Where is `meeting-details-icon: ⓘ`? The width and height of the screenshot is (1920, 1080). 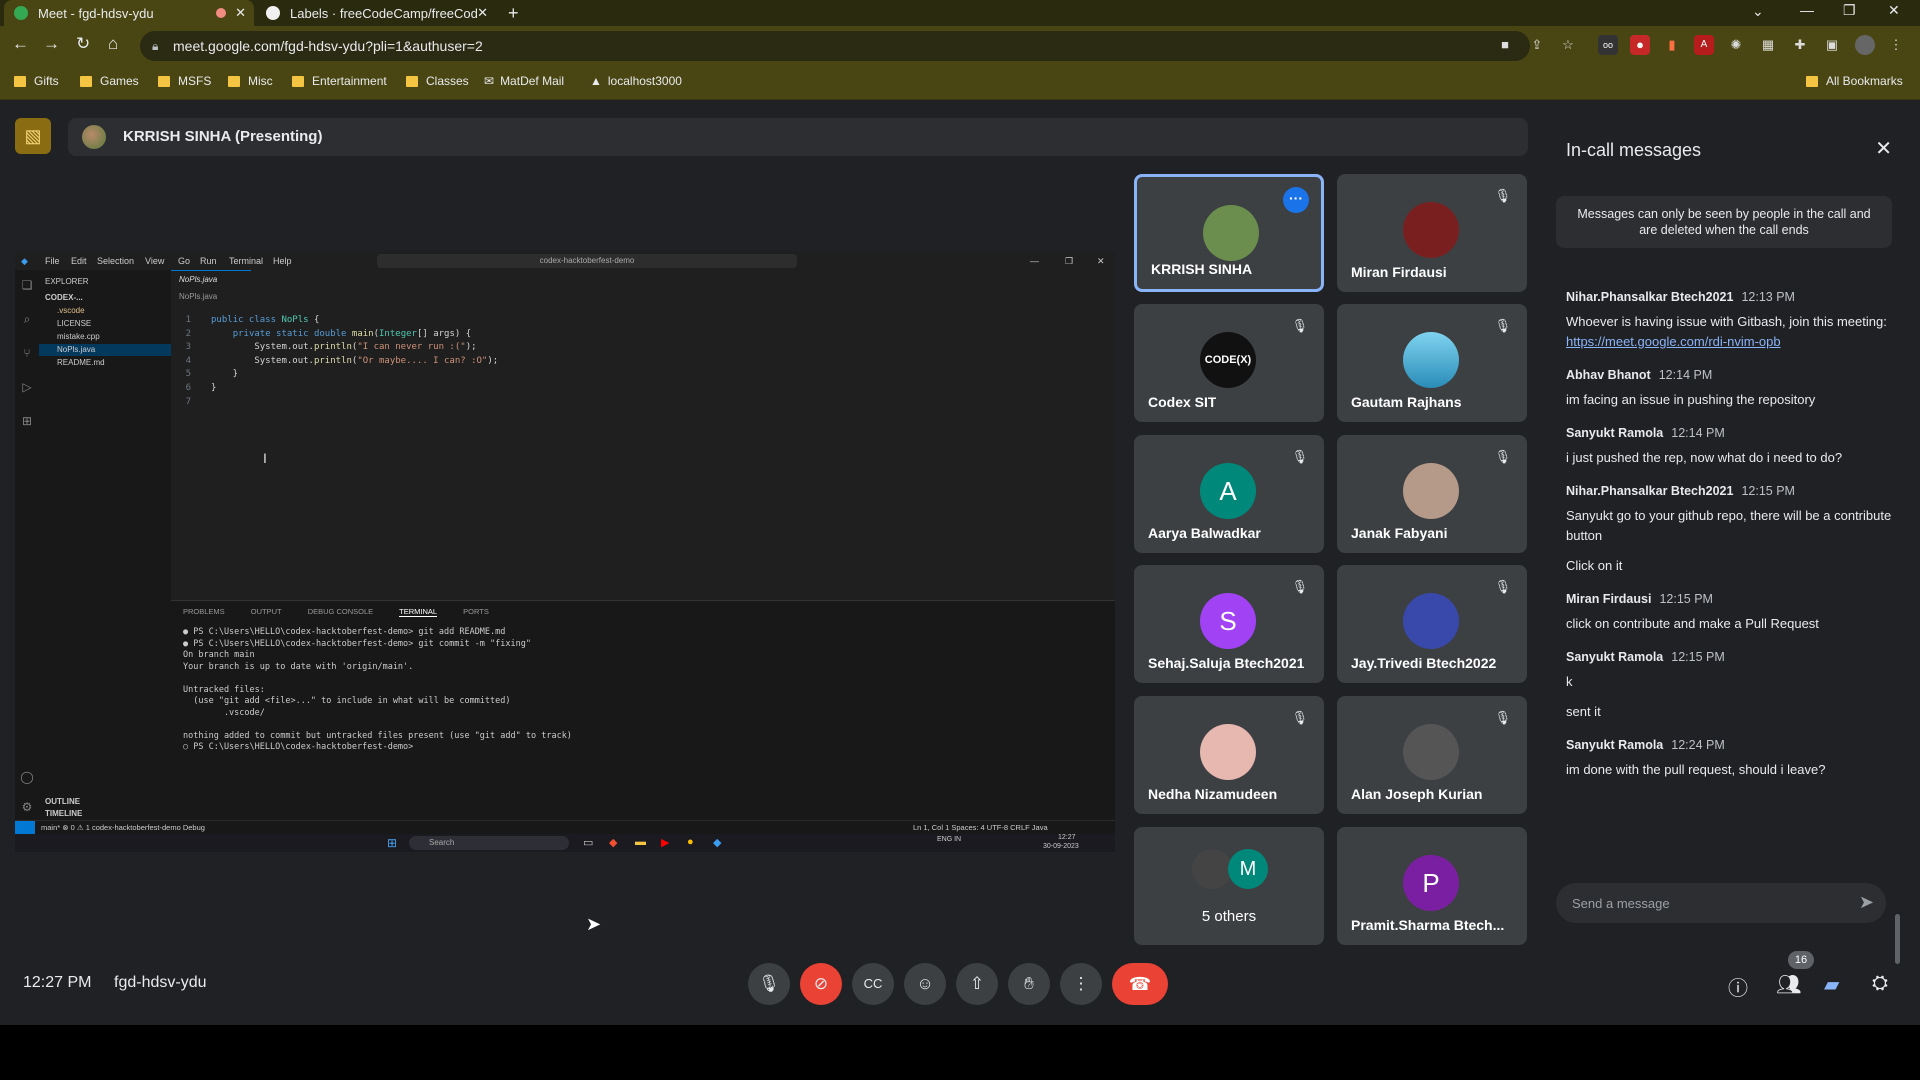
meeting-details-icon: ⓘ is located at coordinates (1738, 986).